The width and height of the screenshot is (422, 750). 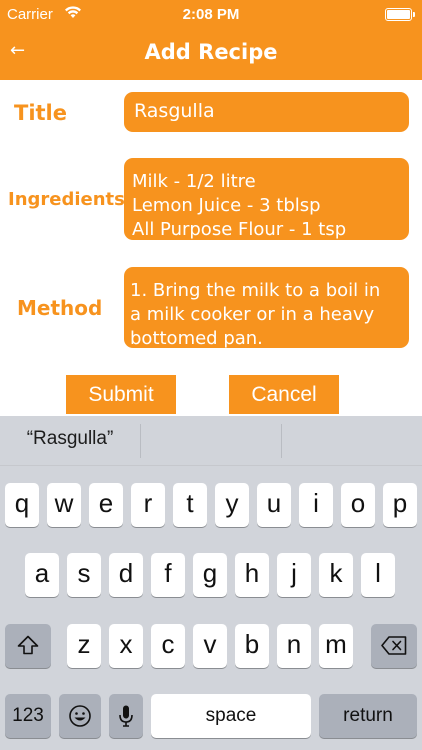 What do you see at coordinates (400, 505) in the screenshot?
I see `key-p: p` at bounding box center [400, 505].